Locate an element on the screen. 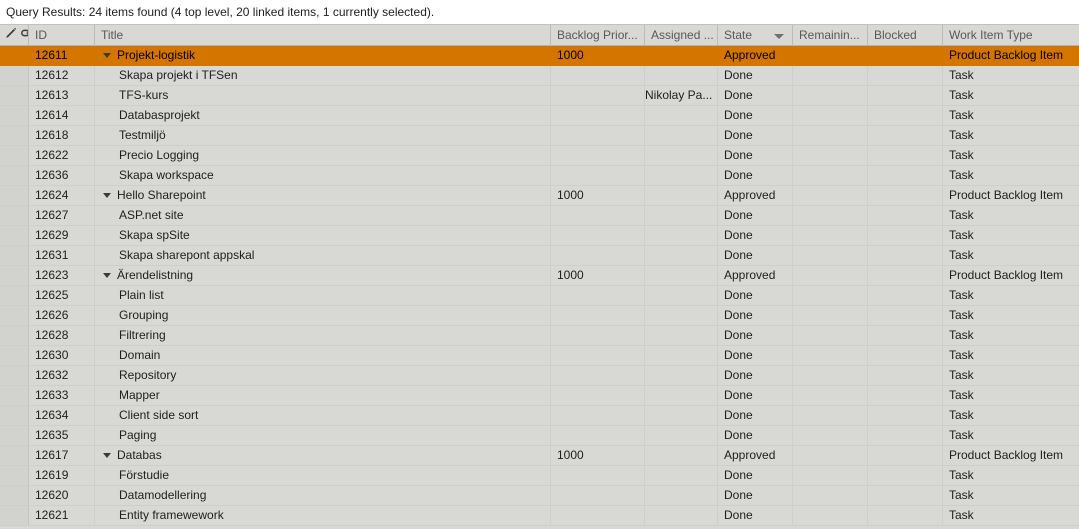 The height and width of the screenshot is (529, 1079). cell-worktype: Product Backlog Item is located at coordinates (1006, 55).